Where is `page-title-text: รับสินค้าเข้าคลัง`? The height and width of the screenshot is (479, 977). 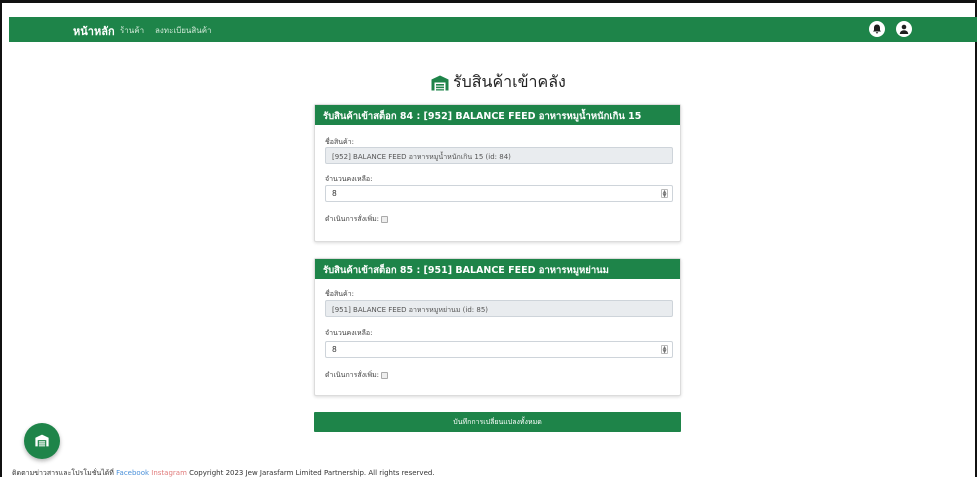 page-title-text: รับสินค้าเข้าคลัง is located at coordinates (509, 81).